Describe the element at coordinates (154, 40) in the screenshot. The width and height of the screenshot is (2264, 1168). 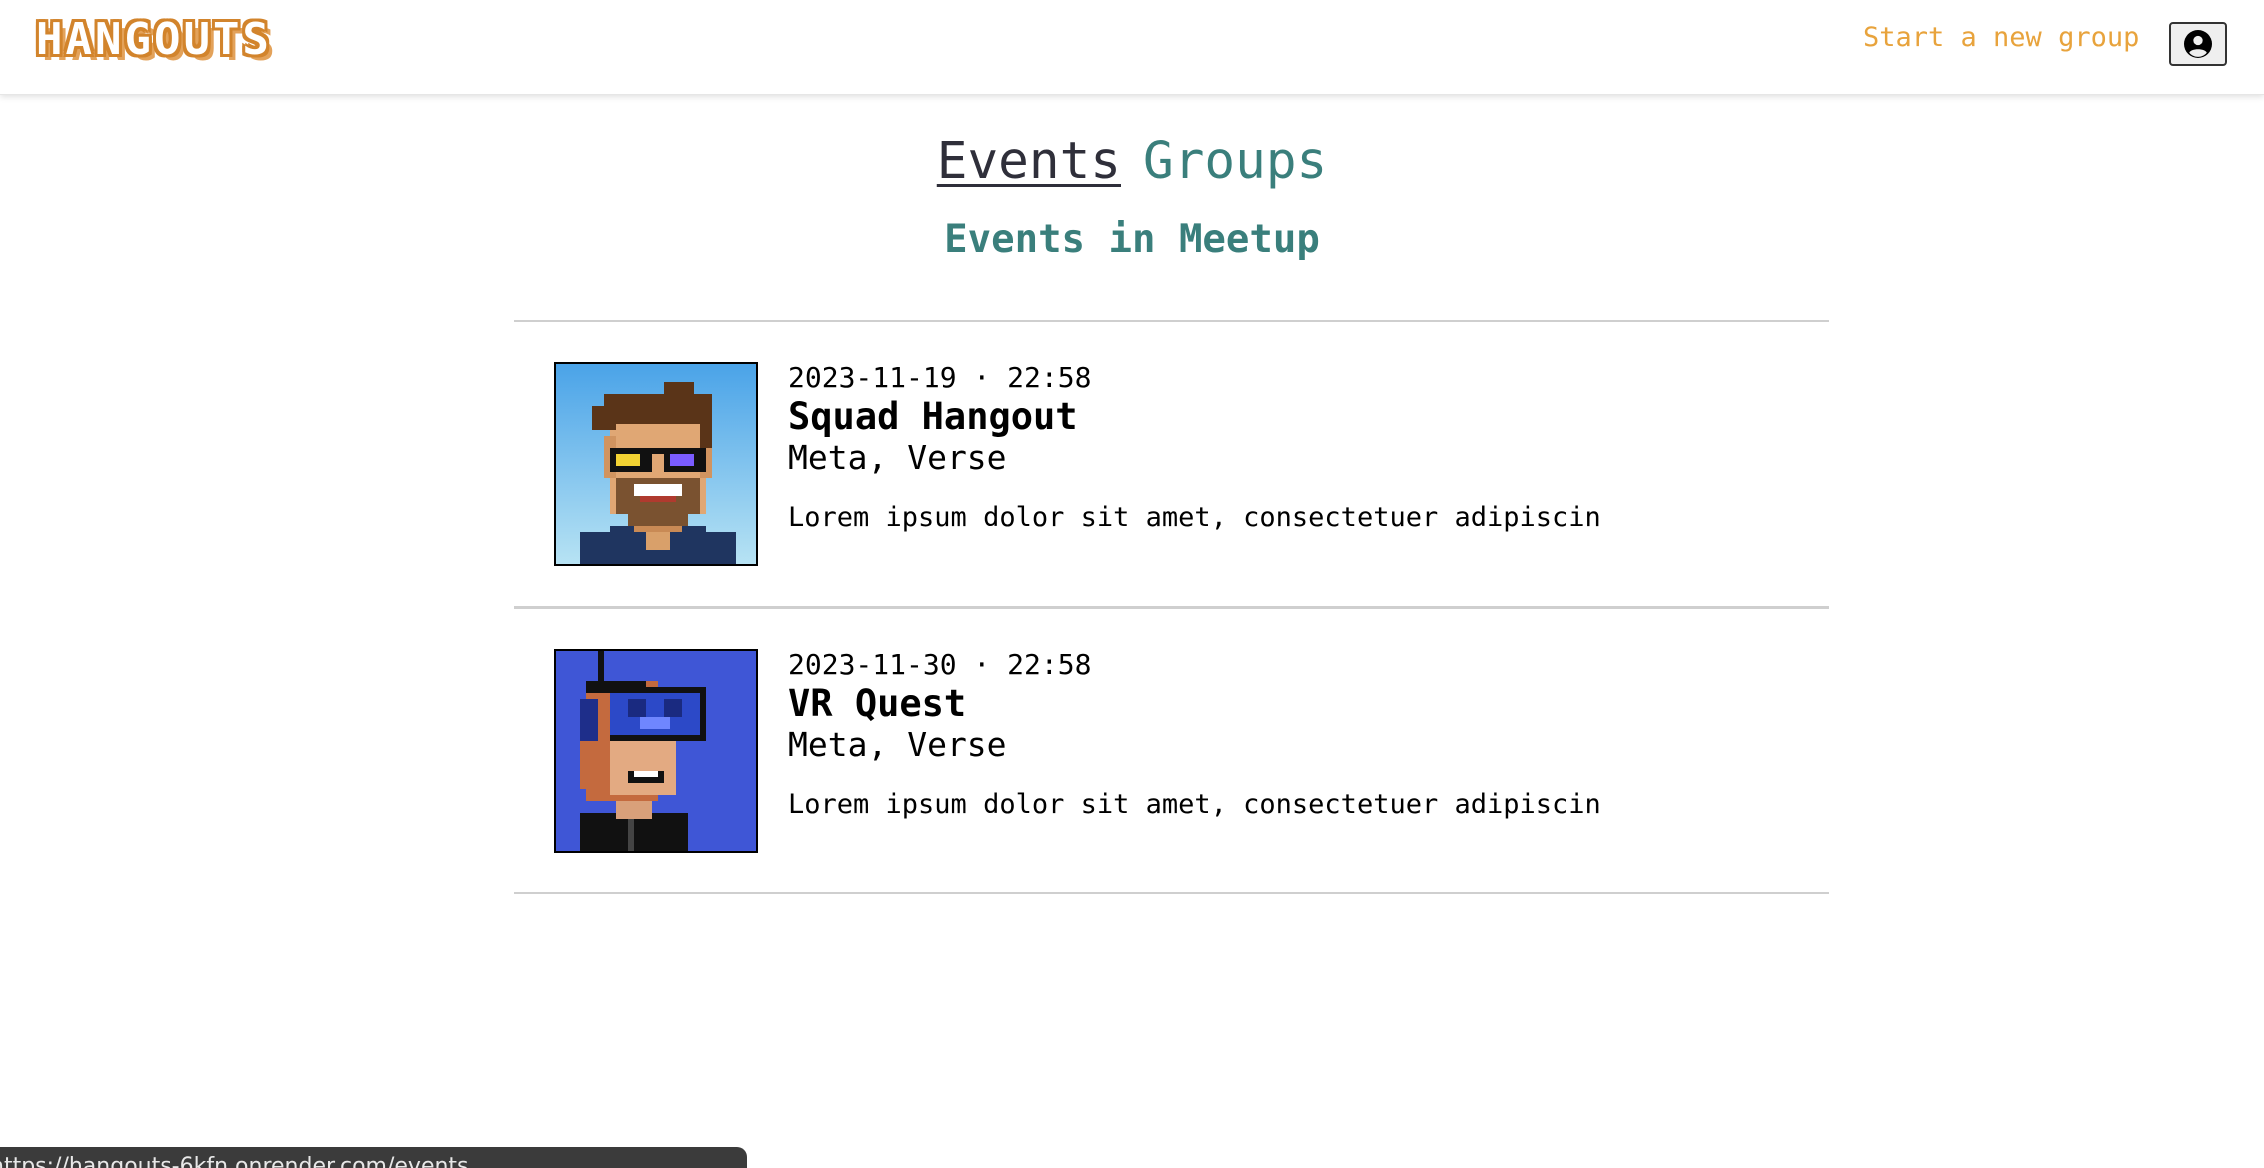
I see `hangouts-logo: HANGOUTS` at that location.